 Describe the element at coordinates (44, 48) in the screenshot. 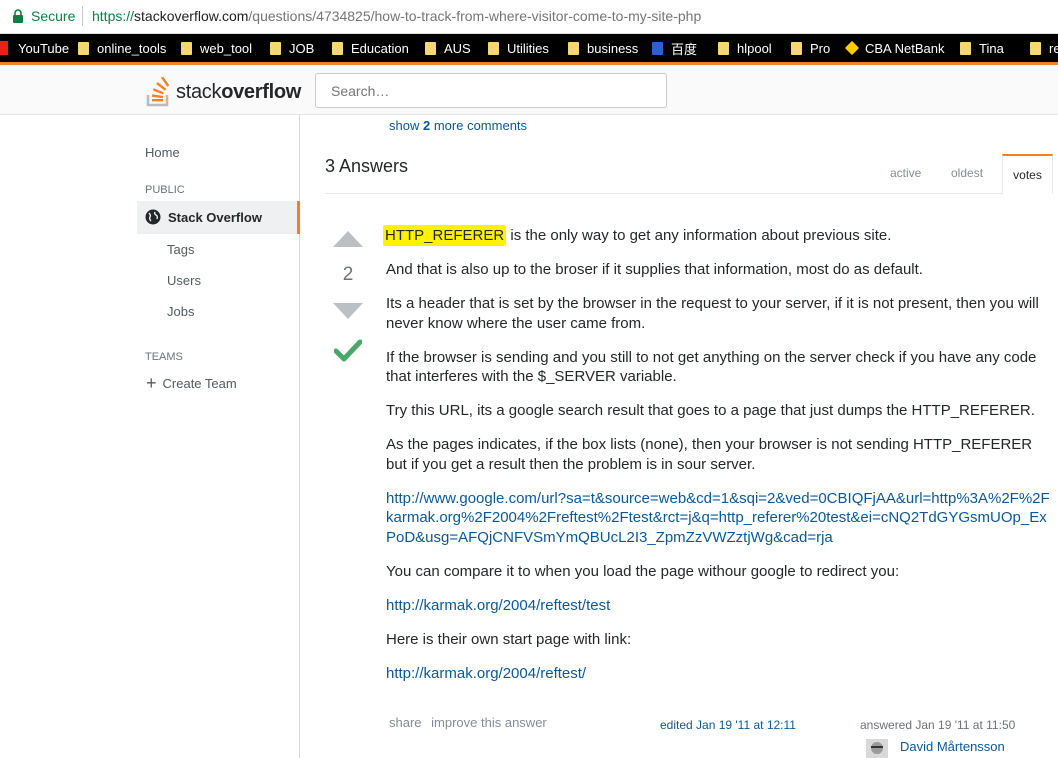

I see `bookmark-label: YouTube` at that location.